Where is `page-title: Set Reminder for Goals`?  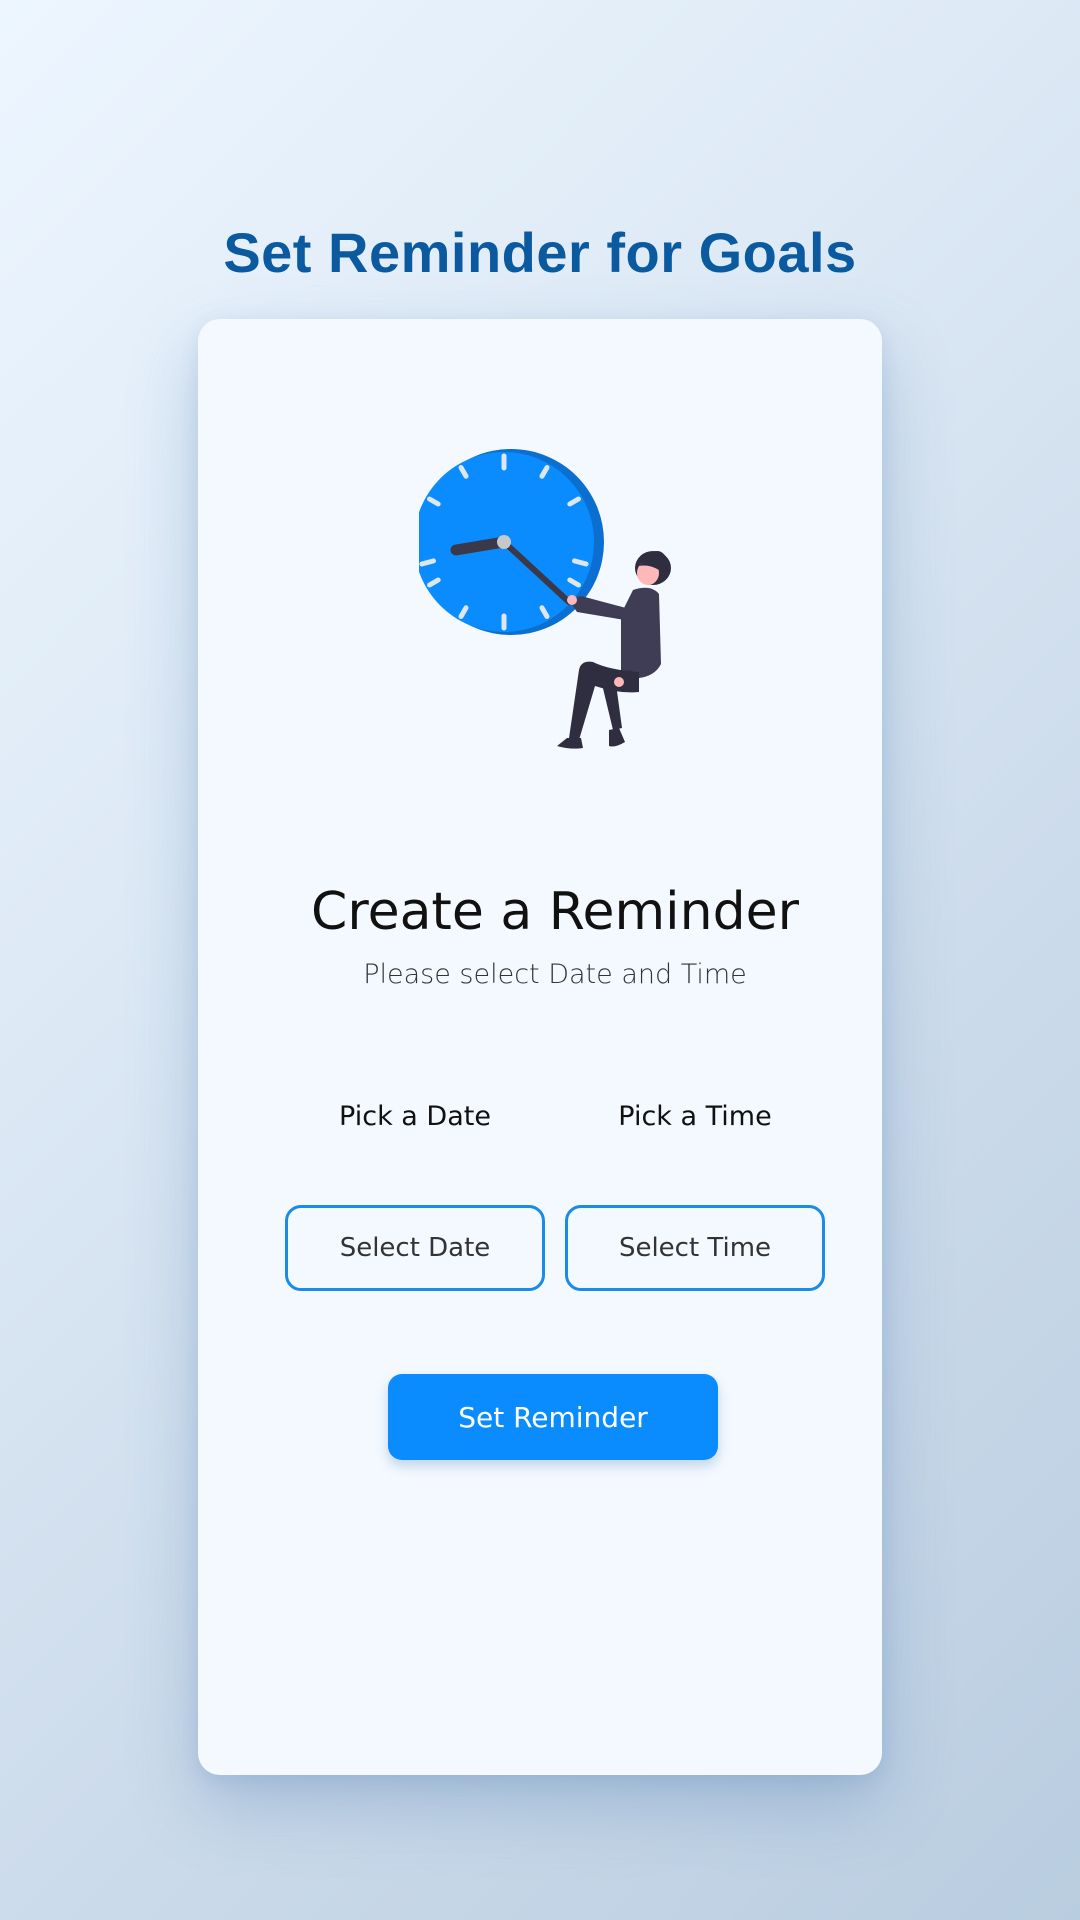 page-title: Set Reminder for Goals is located at coordinates (540, 252).